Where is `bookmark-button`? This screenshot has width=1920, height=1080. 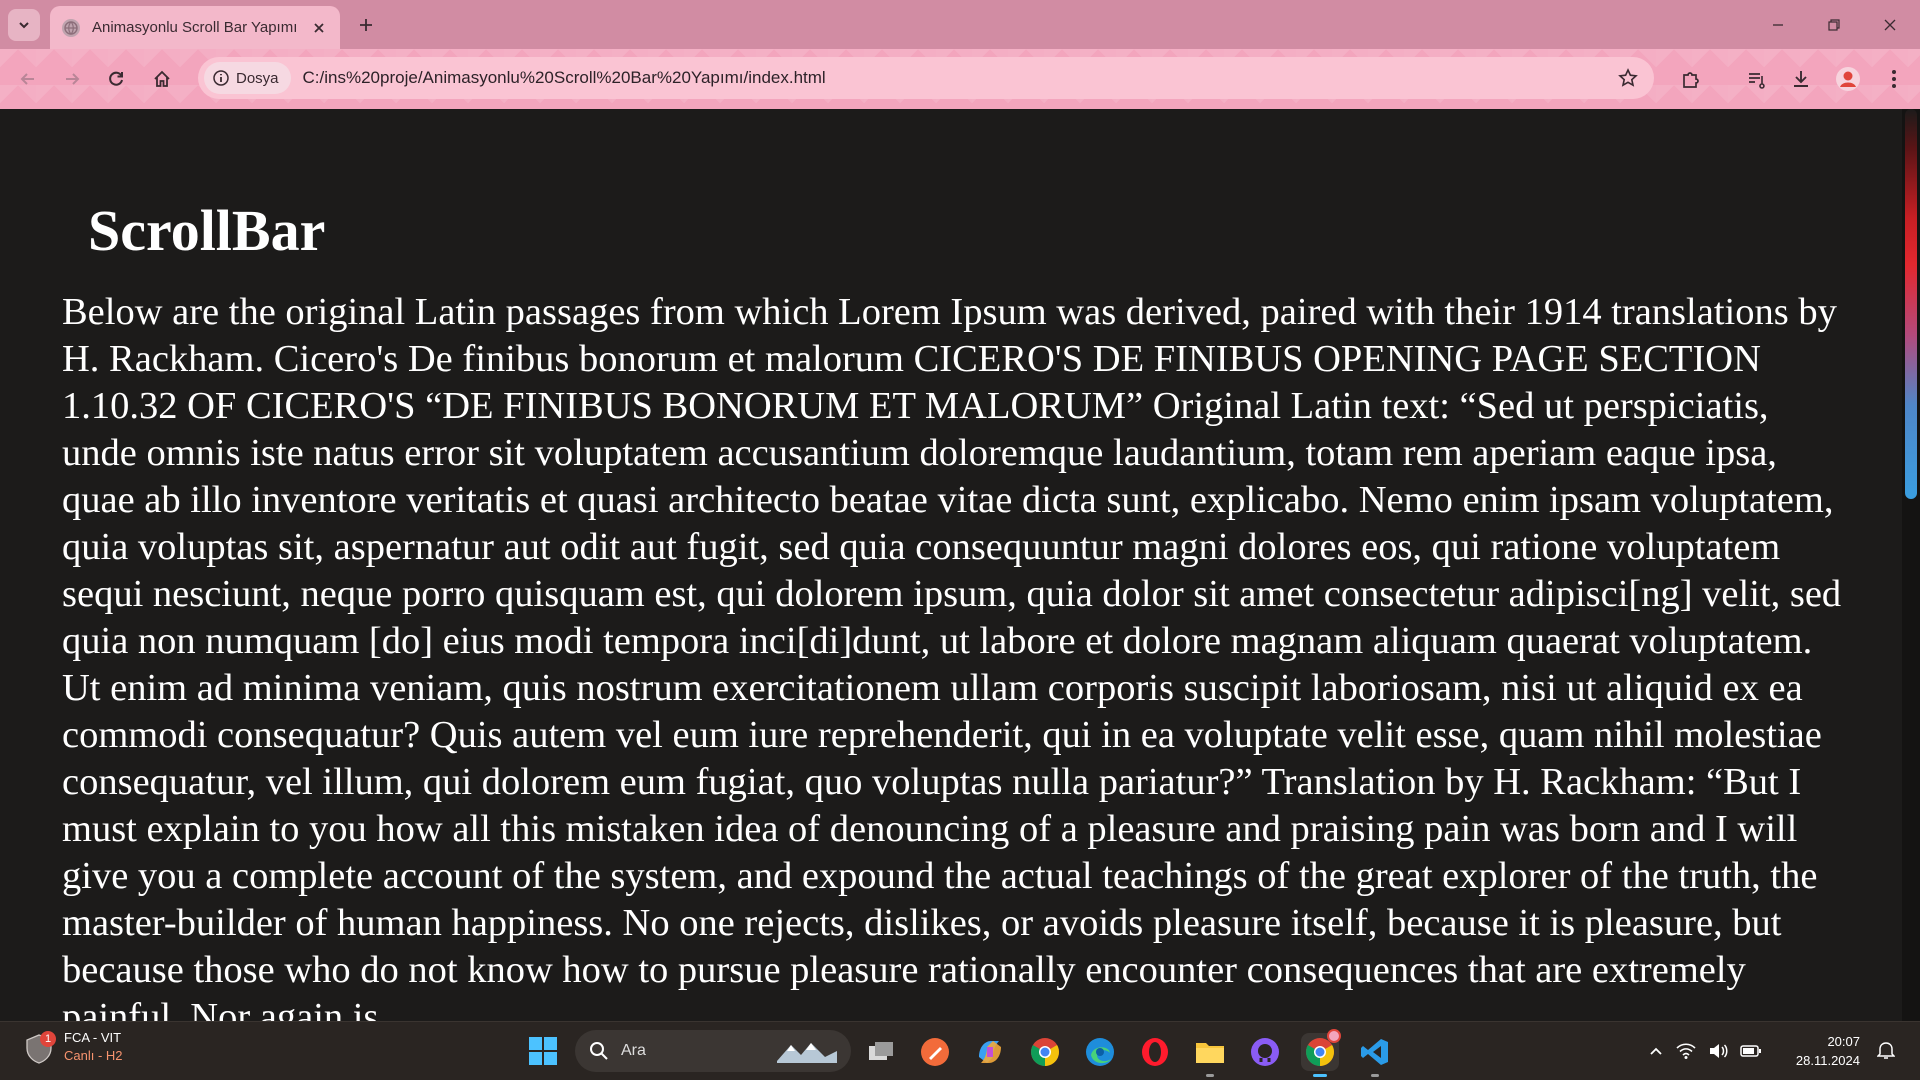 bookmark-button is located at coordinates (1628, 78).